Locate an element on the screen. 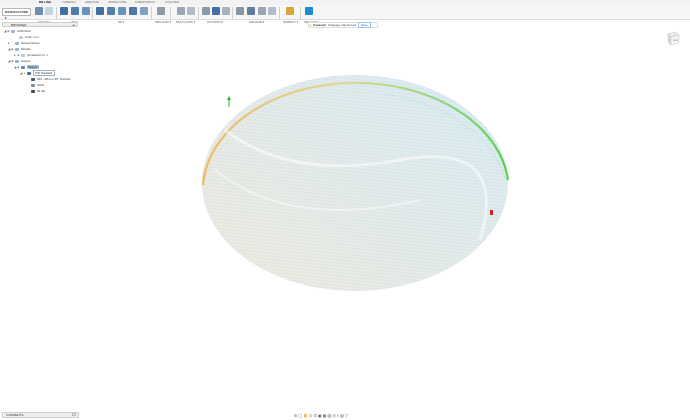 This screenshot has width=690, height=420. warning-icon: ▲ is located at coordinates (310, 25).